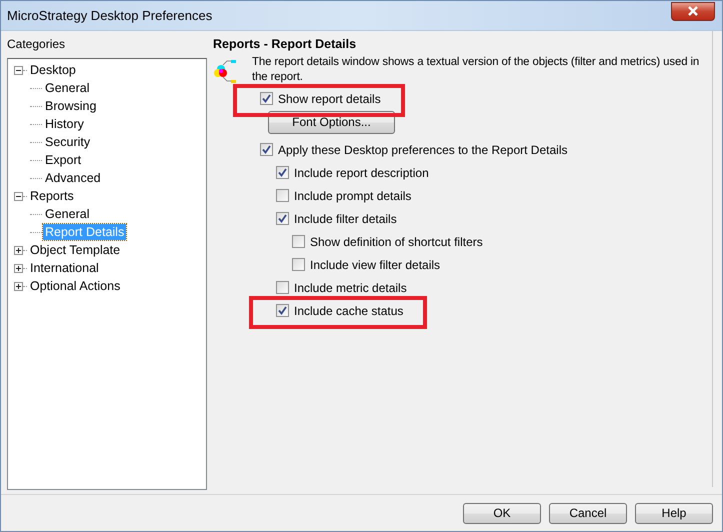 The width and height of the screenshot is (723, 532). I want to click on panel-title: Reports - Report Details, so click(285, 45).